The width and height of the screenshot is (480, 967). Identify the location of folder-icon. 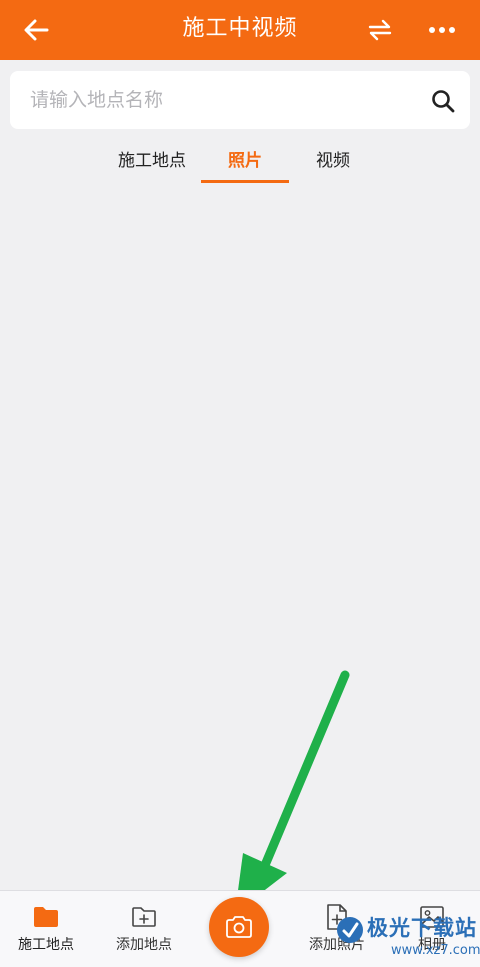
(46, 917).